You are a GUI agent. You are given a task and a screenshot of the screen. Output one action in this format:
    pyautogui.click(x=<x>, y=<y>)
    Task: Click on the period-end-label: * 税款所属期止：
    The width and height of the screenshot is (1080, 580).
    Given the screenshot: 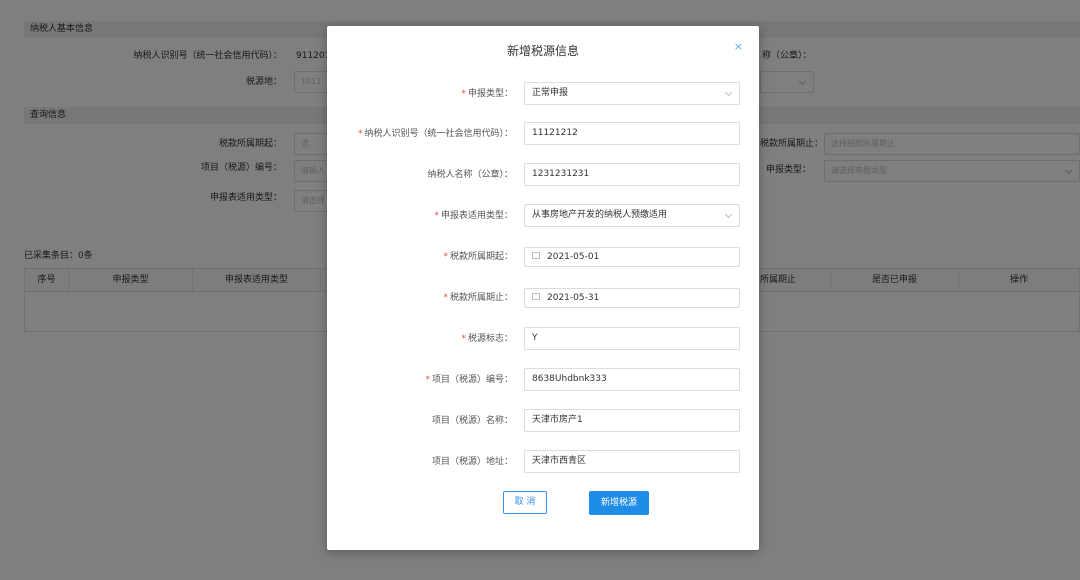 What is the action you would take?
    pyautogui.click(x=478, y=298)
    